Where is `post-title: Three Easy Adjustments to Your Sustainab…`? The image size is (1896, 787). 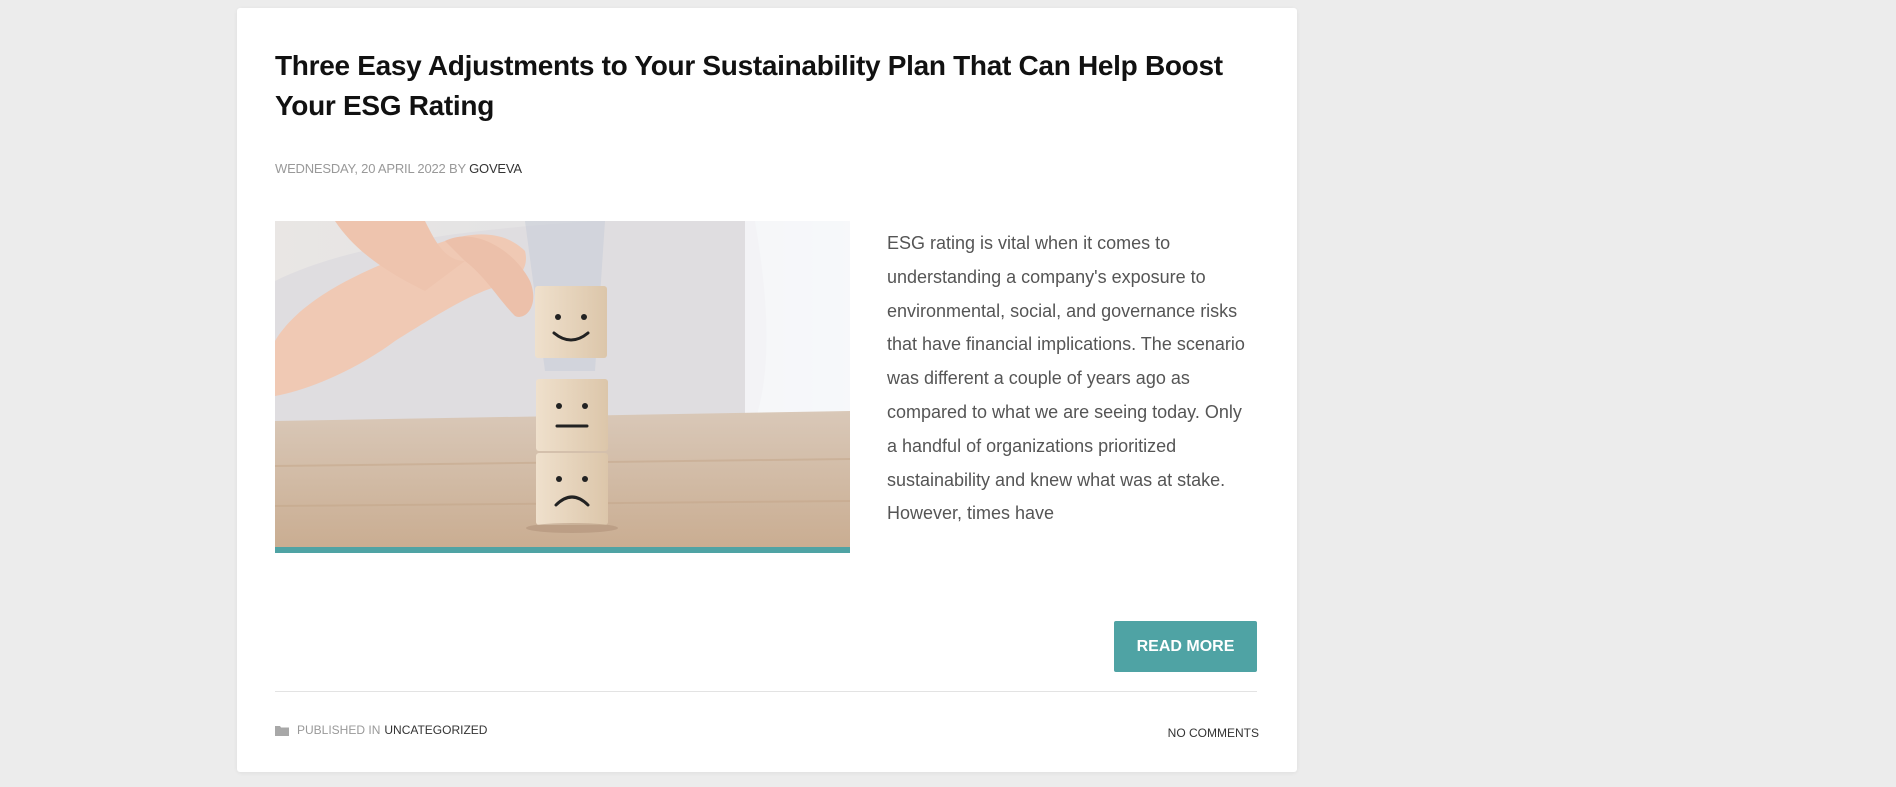
post-title: Three Easy Adjustments to Your Sustainab… is located at coordinates (775, 86).